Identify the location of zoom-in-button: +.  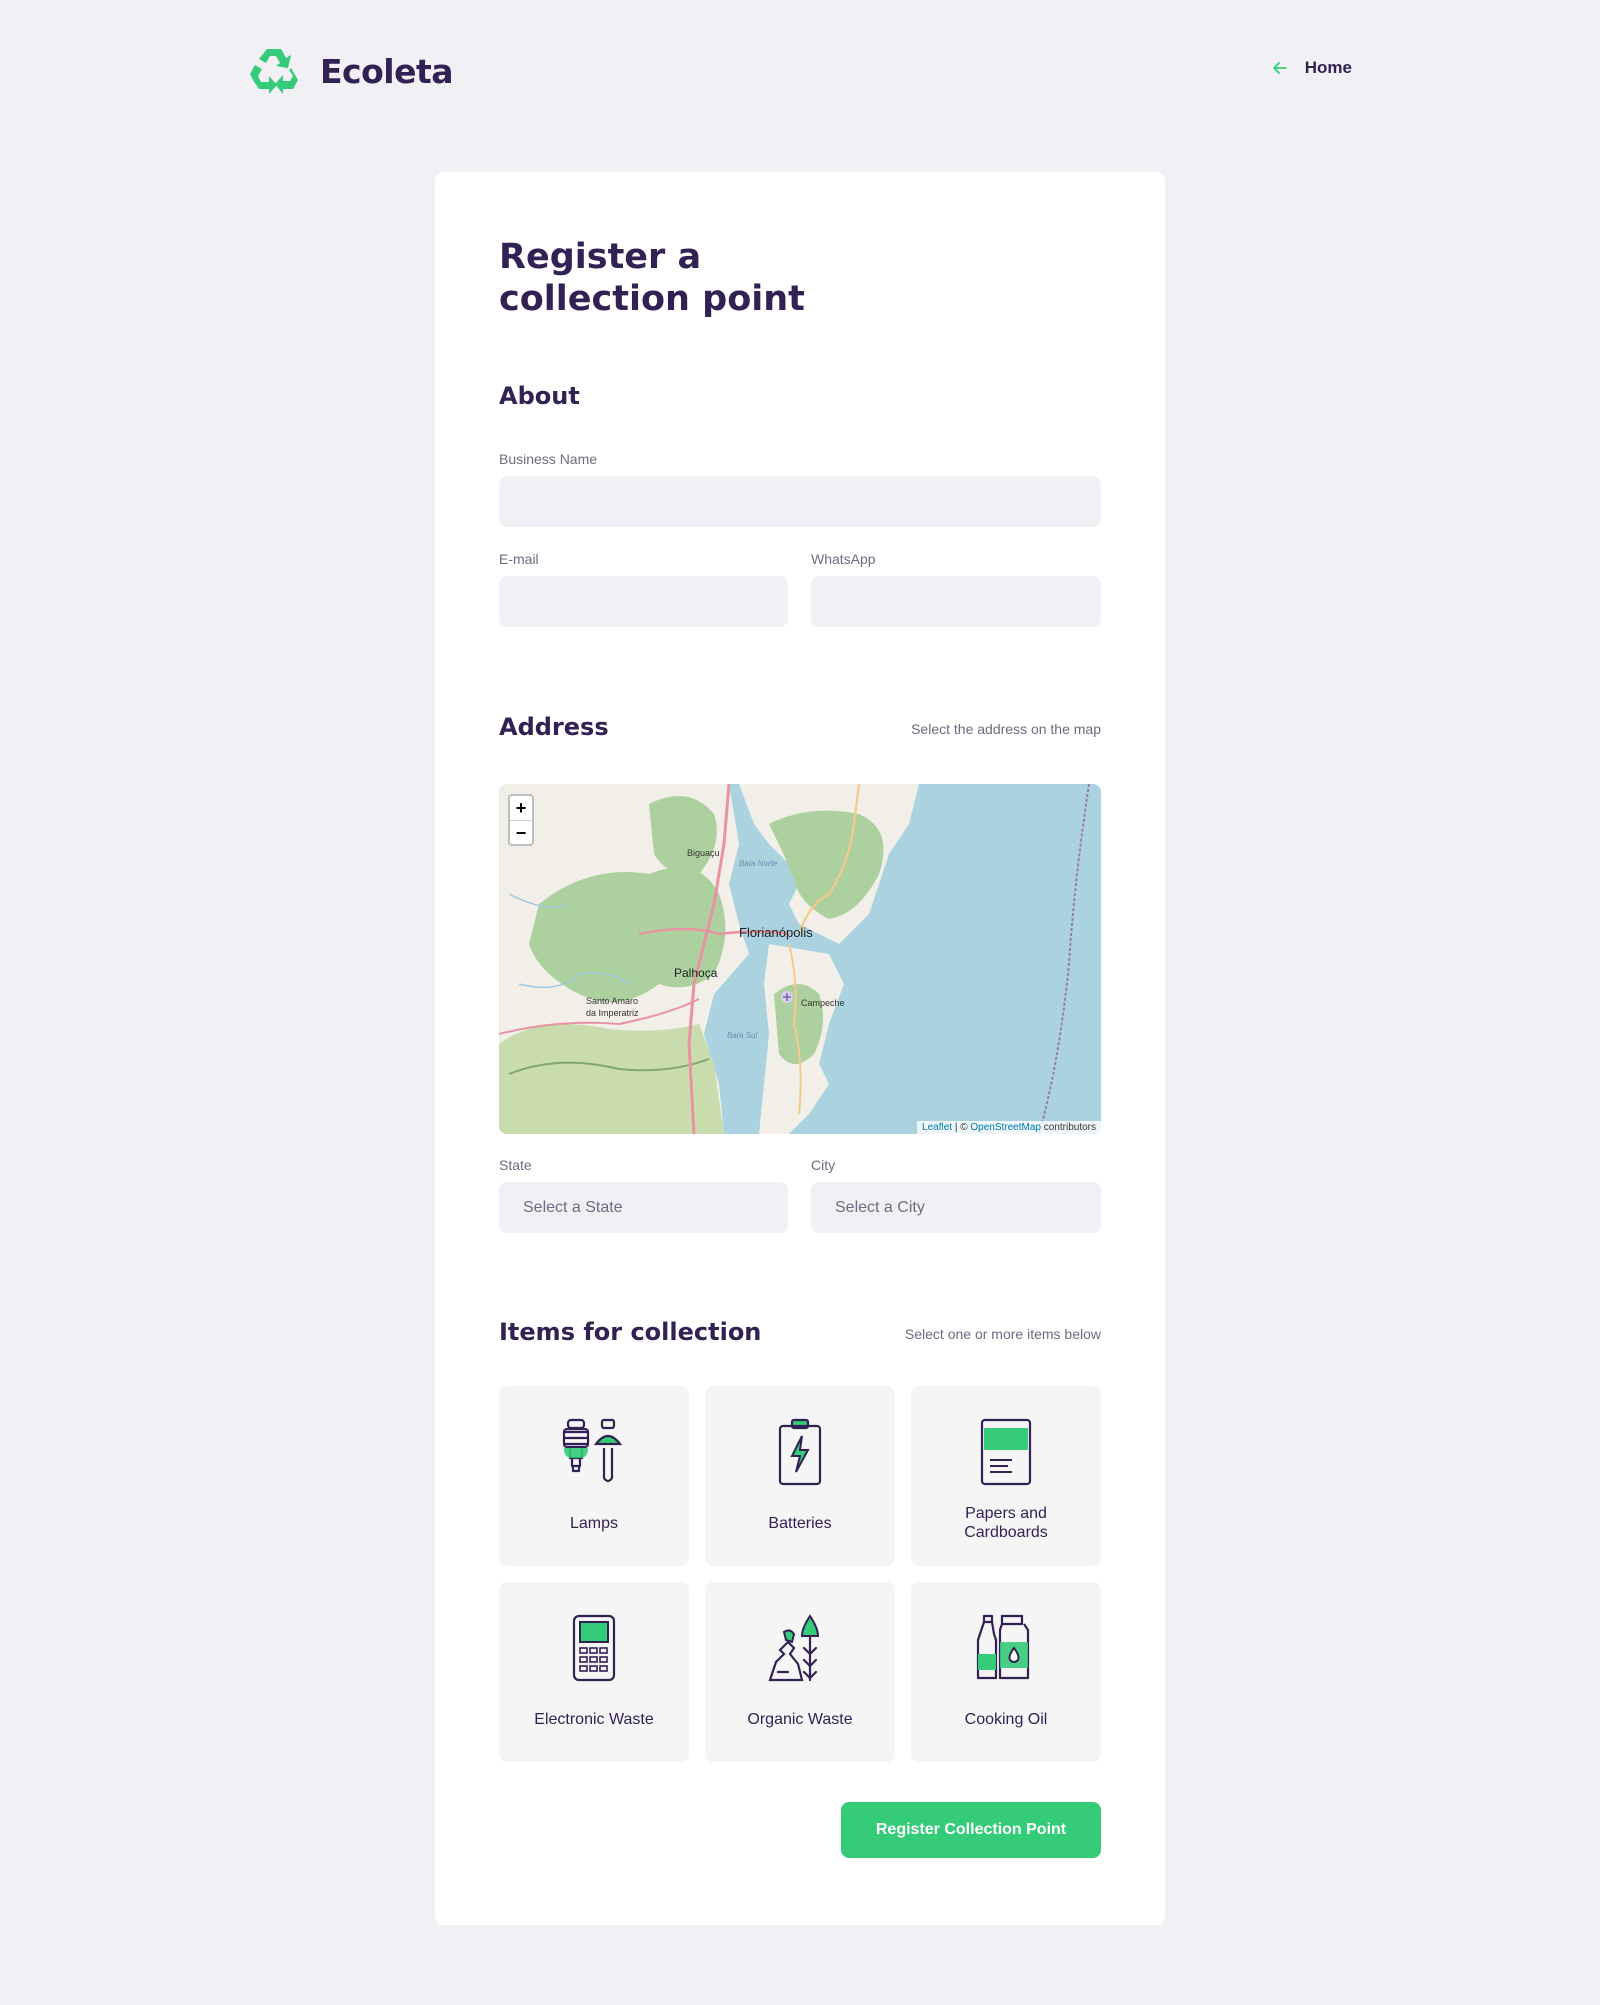
(521, 808).